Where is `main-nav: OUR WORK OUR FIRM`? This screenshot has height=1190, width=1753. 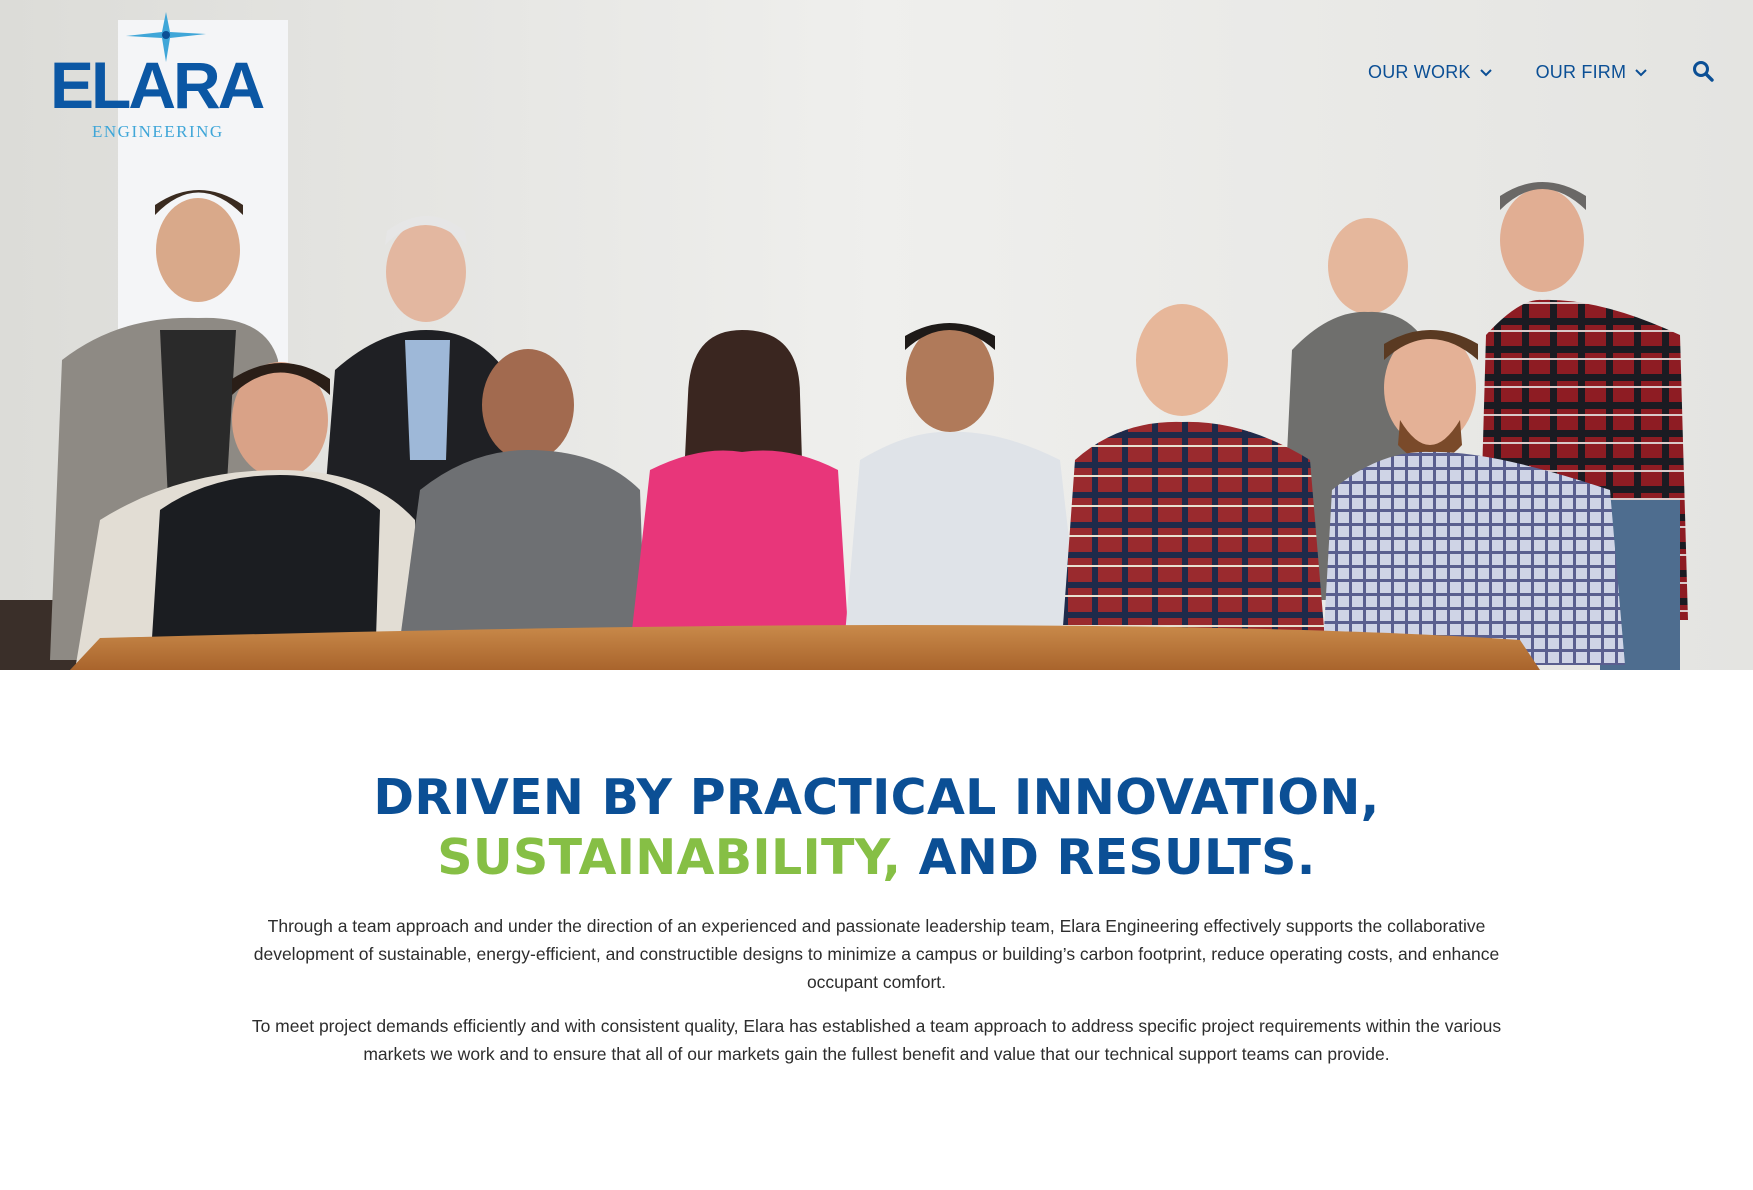
main-nav: OUR WORK OUR FIRM is located at coordinates (1529, 72).